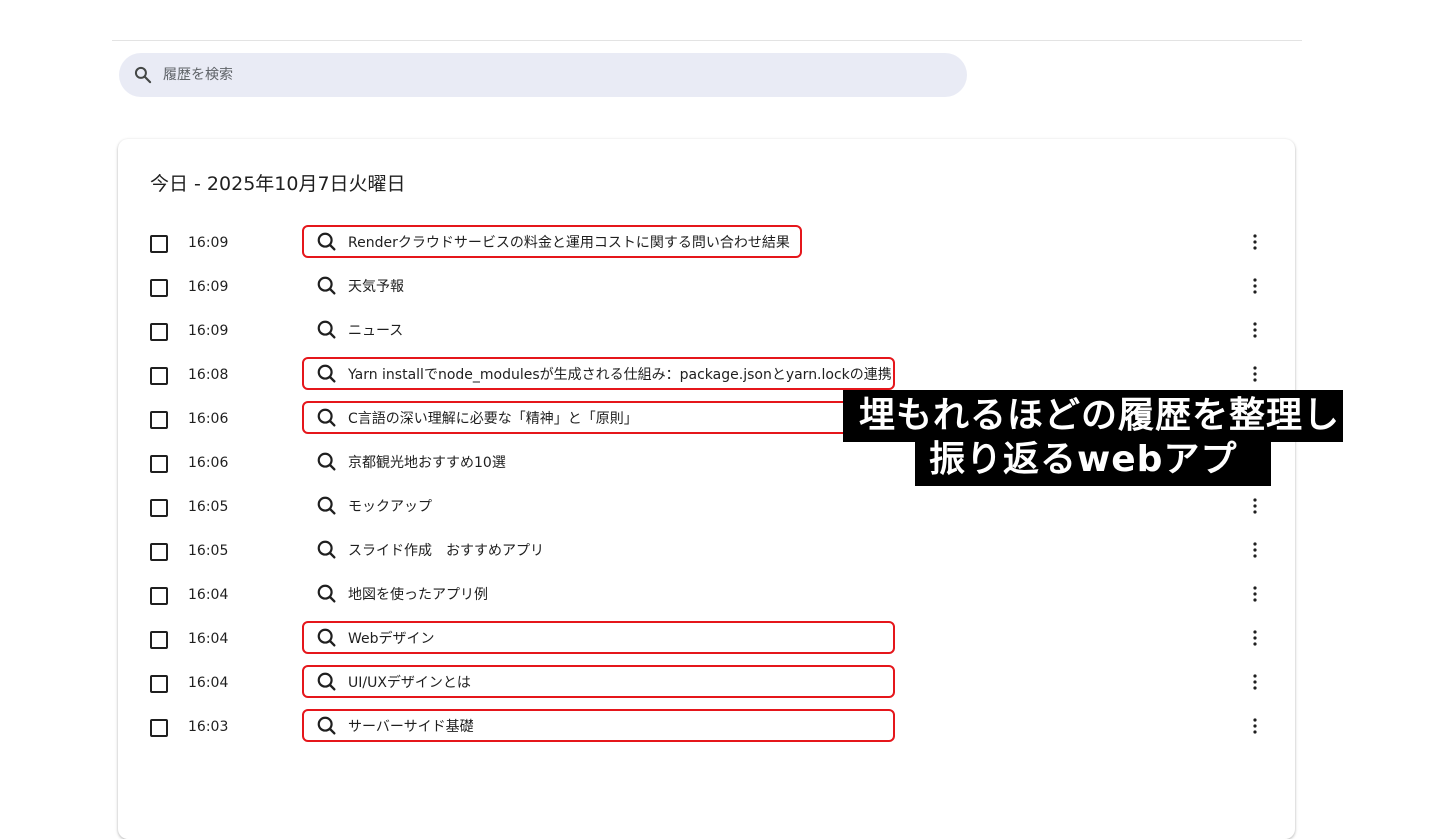 Image resolution: width=1440 pixels, height=839 pixels. What do you see at coordinates (278, 184) in the screenshot?
I see `date-header: 今日 - 2025年10月7日火曜日` at bounding box center [278, 184].